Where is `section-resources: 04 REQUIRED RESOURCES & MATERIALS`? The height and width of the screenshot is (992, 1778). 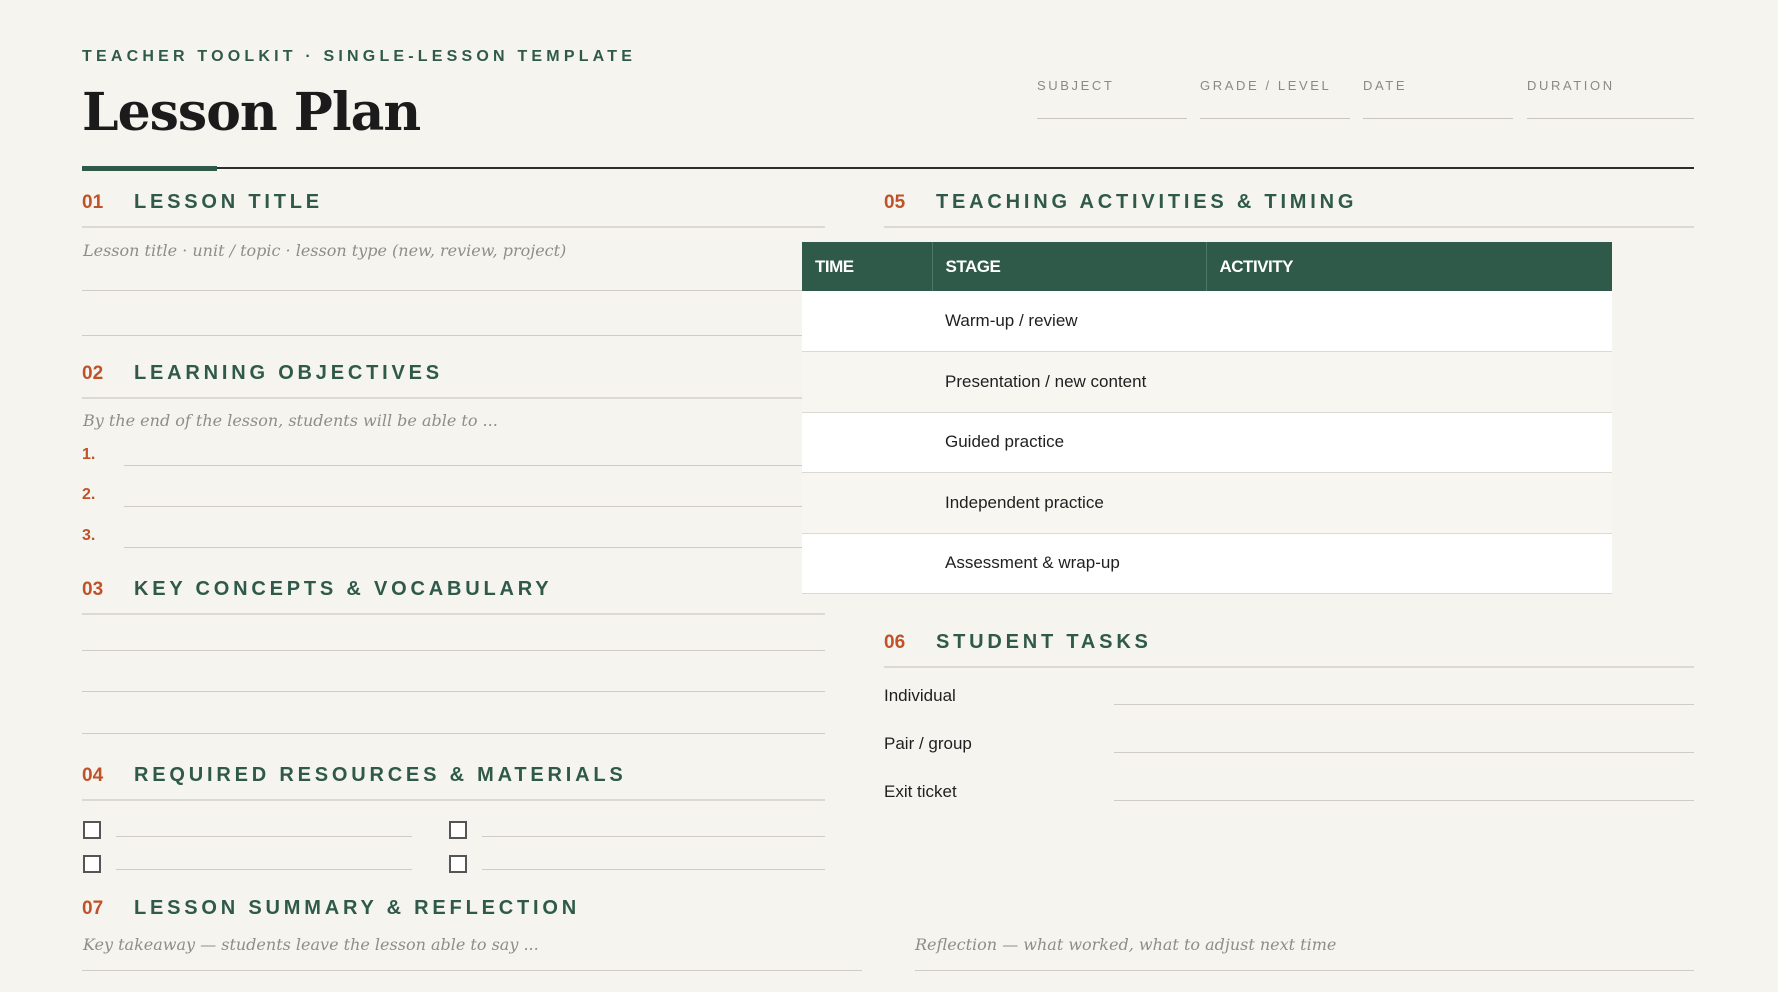
section-resources: 04 REQUIRED RESOURCES & MATERIALS is located at coordinates (354, 775).